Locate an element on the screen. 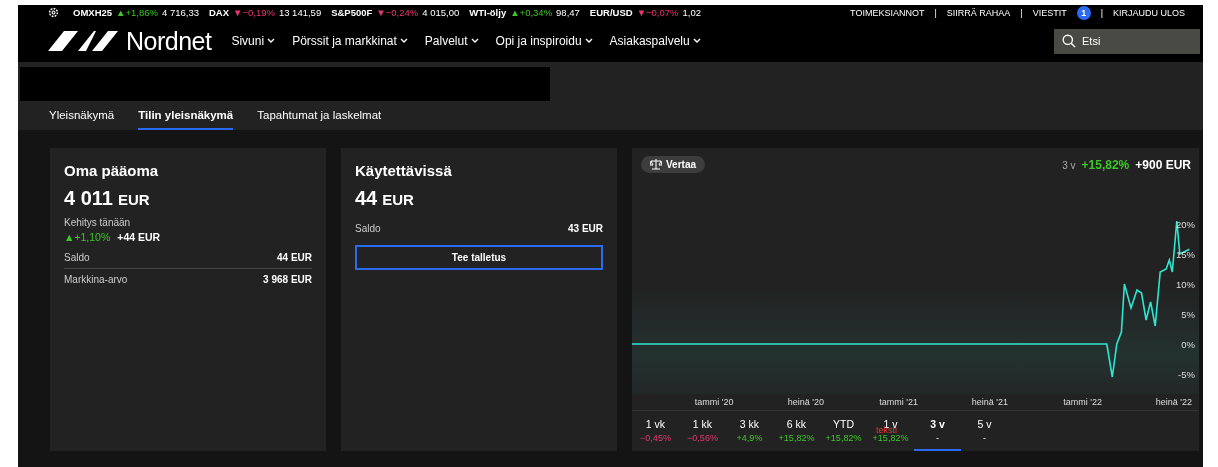  axis-label: heinä '22 is located at coordinates (1173, 402).